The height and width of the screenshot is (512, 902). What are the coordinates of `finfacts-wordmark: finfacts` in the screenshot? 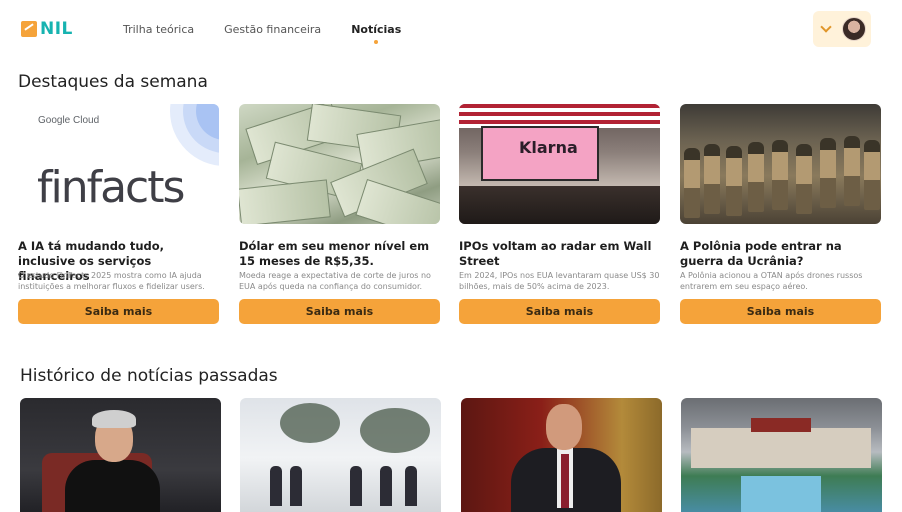 It's located at (111, 187).